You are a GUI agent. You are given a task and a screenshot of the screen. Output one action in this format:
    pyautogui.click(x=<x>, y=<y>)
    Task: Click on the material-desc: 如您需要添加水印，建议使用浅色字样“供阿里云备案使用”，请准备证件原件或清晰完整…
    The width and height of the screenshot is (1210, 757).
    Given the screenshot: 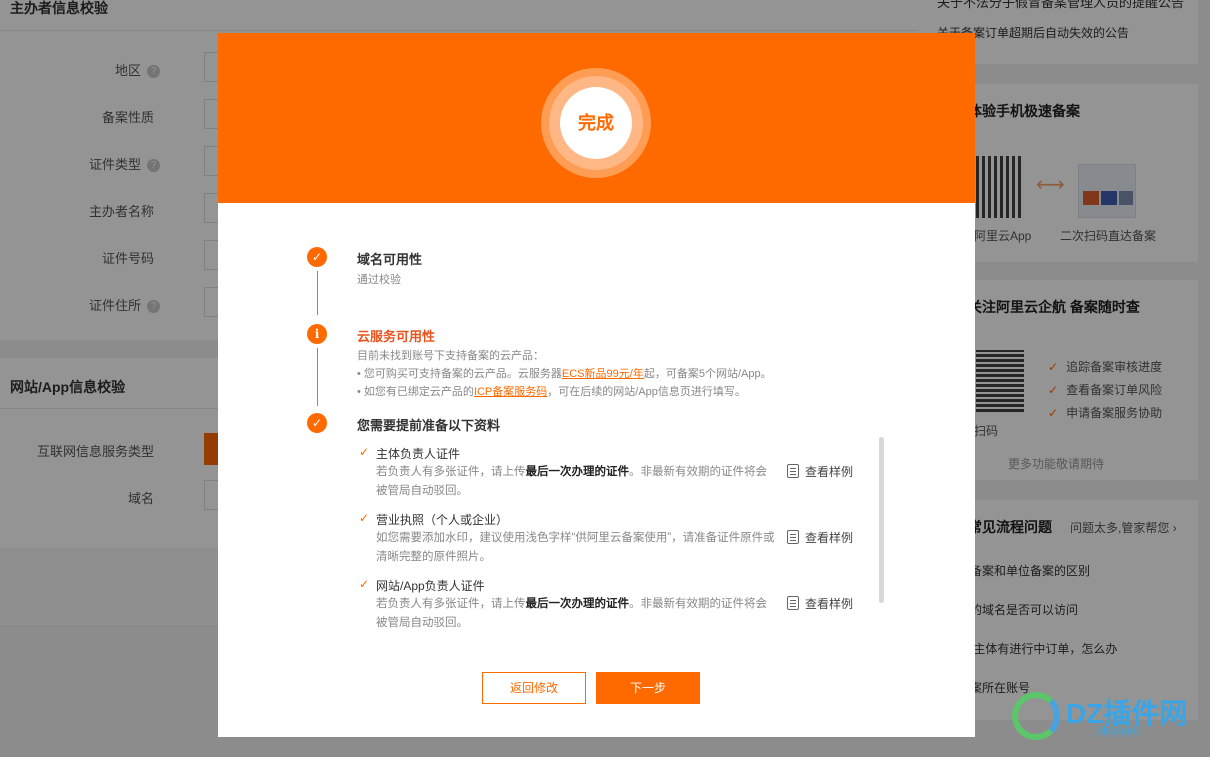 What is the action you would take?
    pyautogui.click(x=576, y=548)
    